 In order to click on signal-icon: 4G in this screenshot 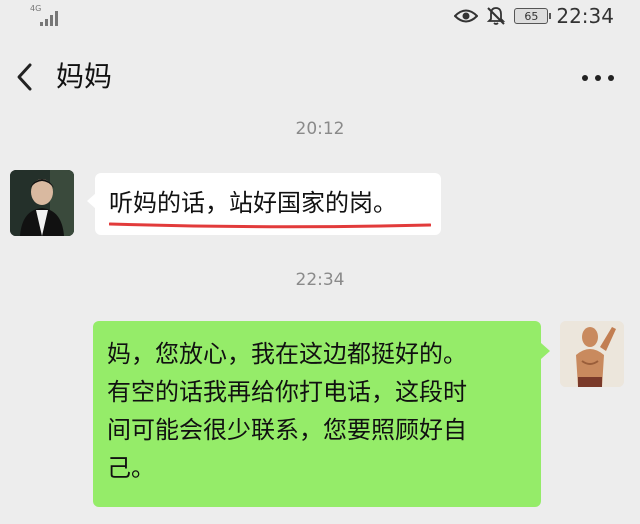, I will do `click(47, 15)`.